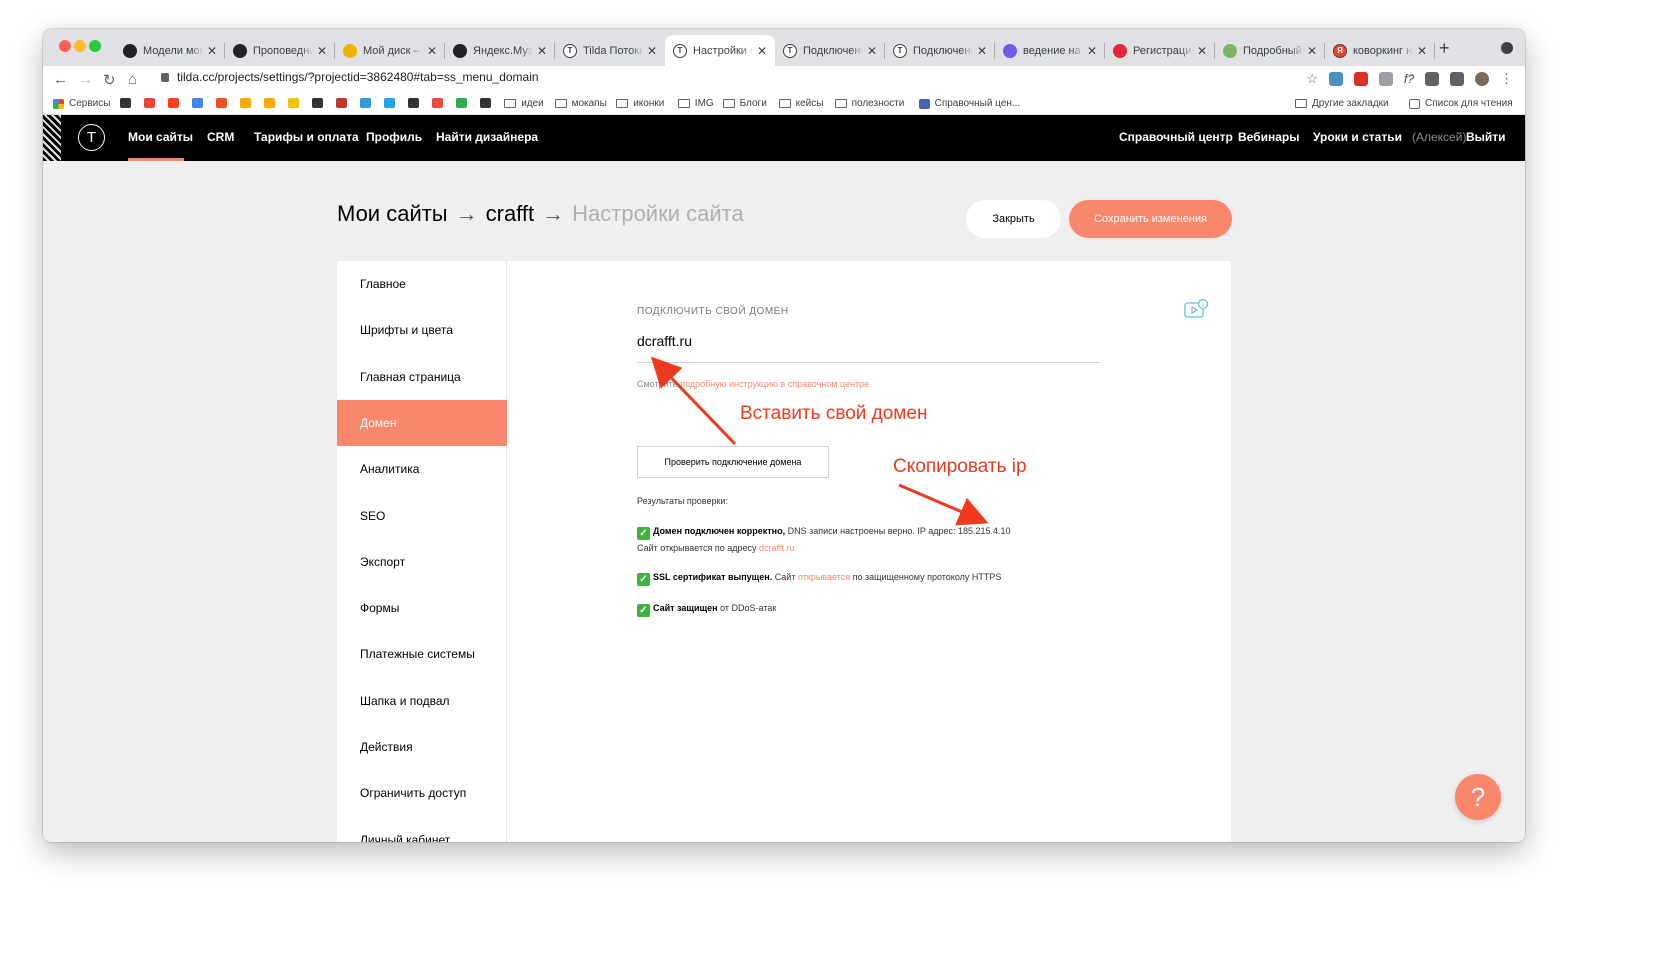 The image size is (1680, 964). Describe the element at coordinates (580, 103) in the screenshot. I see `bookmark-folder: мокапы` at that location.